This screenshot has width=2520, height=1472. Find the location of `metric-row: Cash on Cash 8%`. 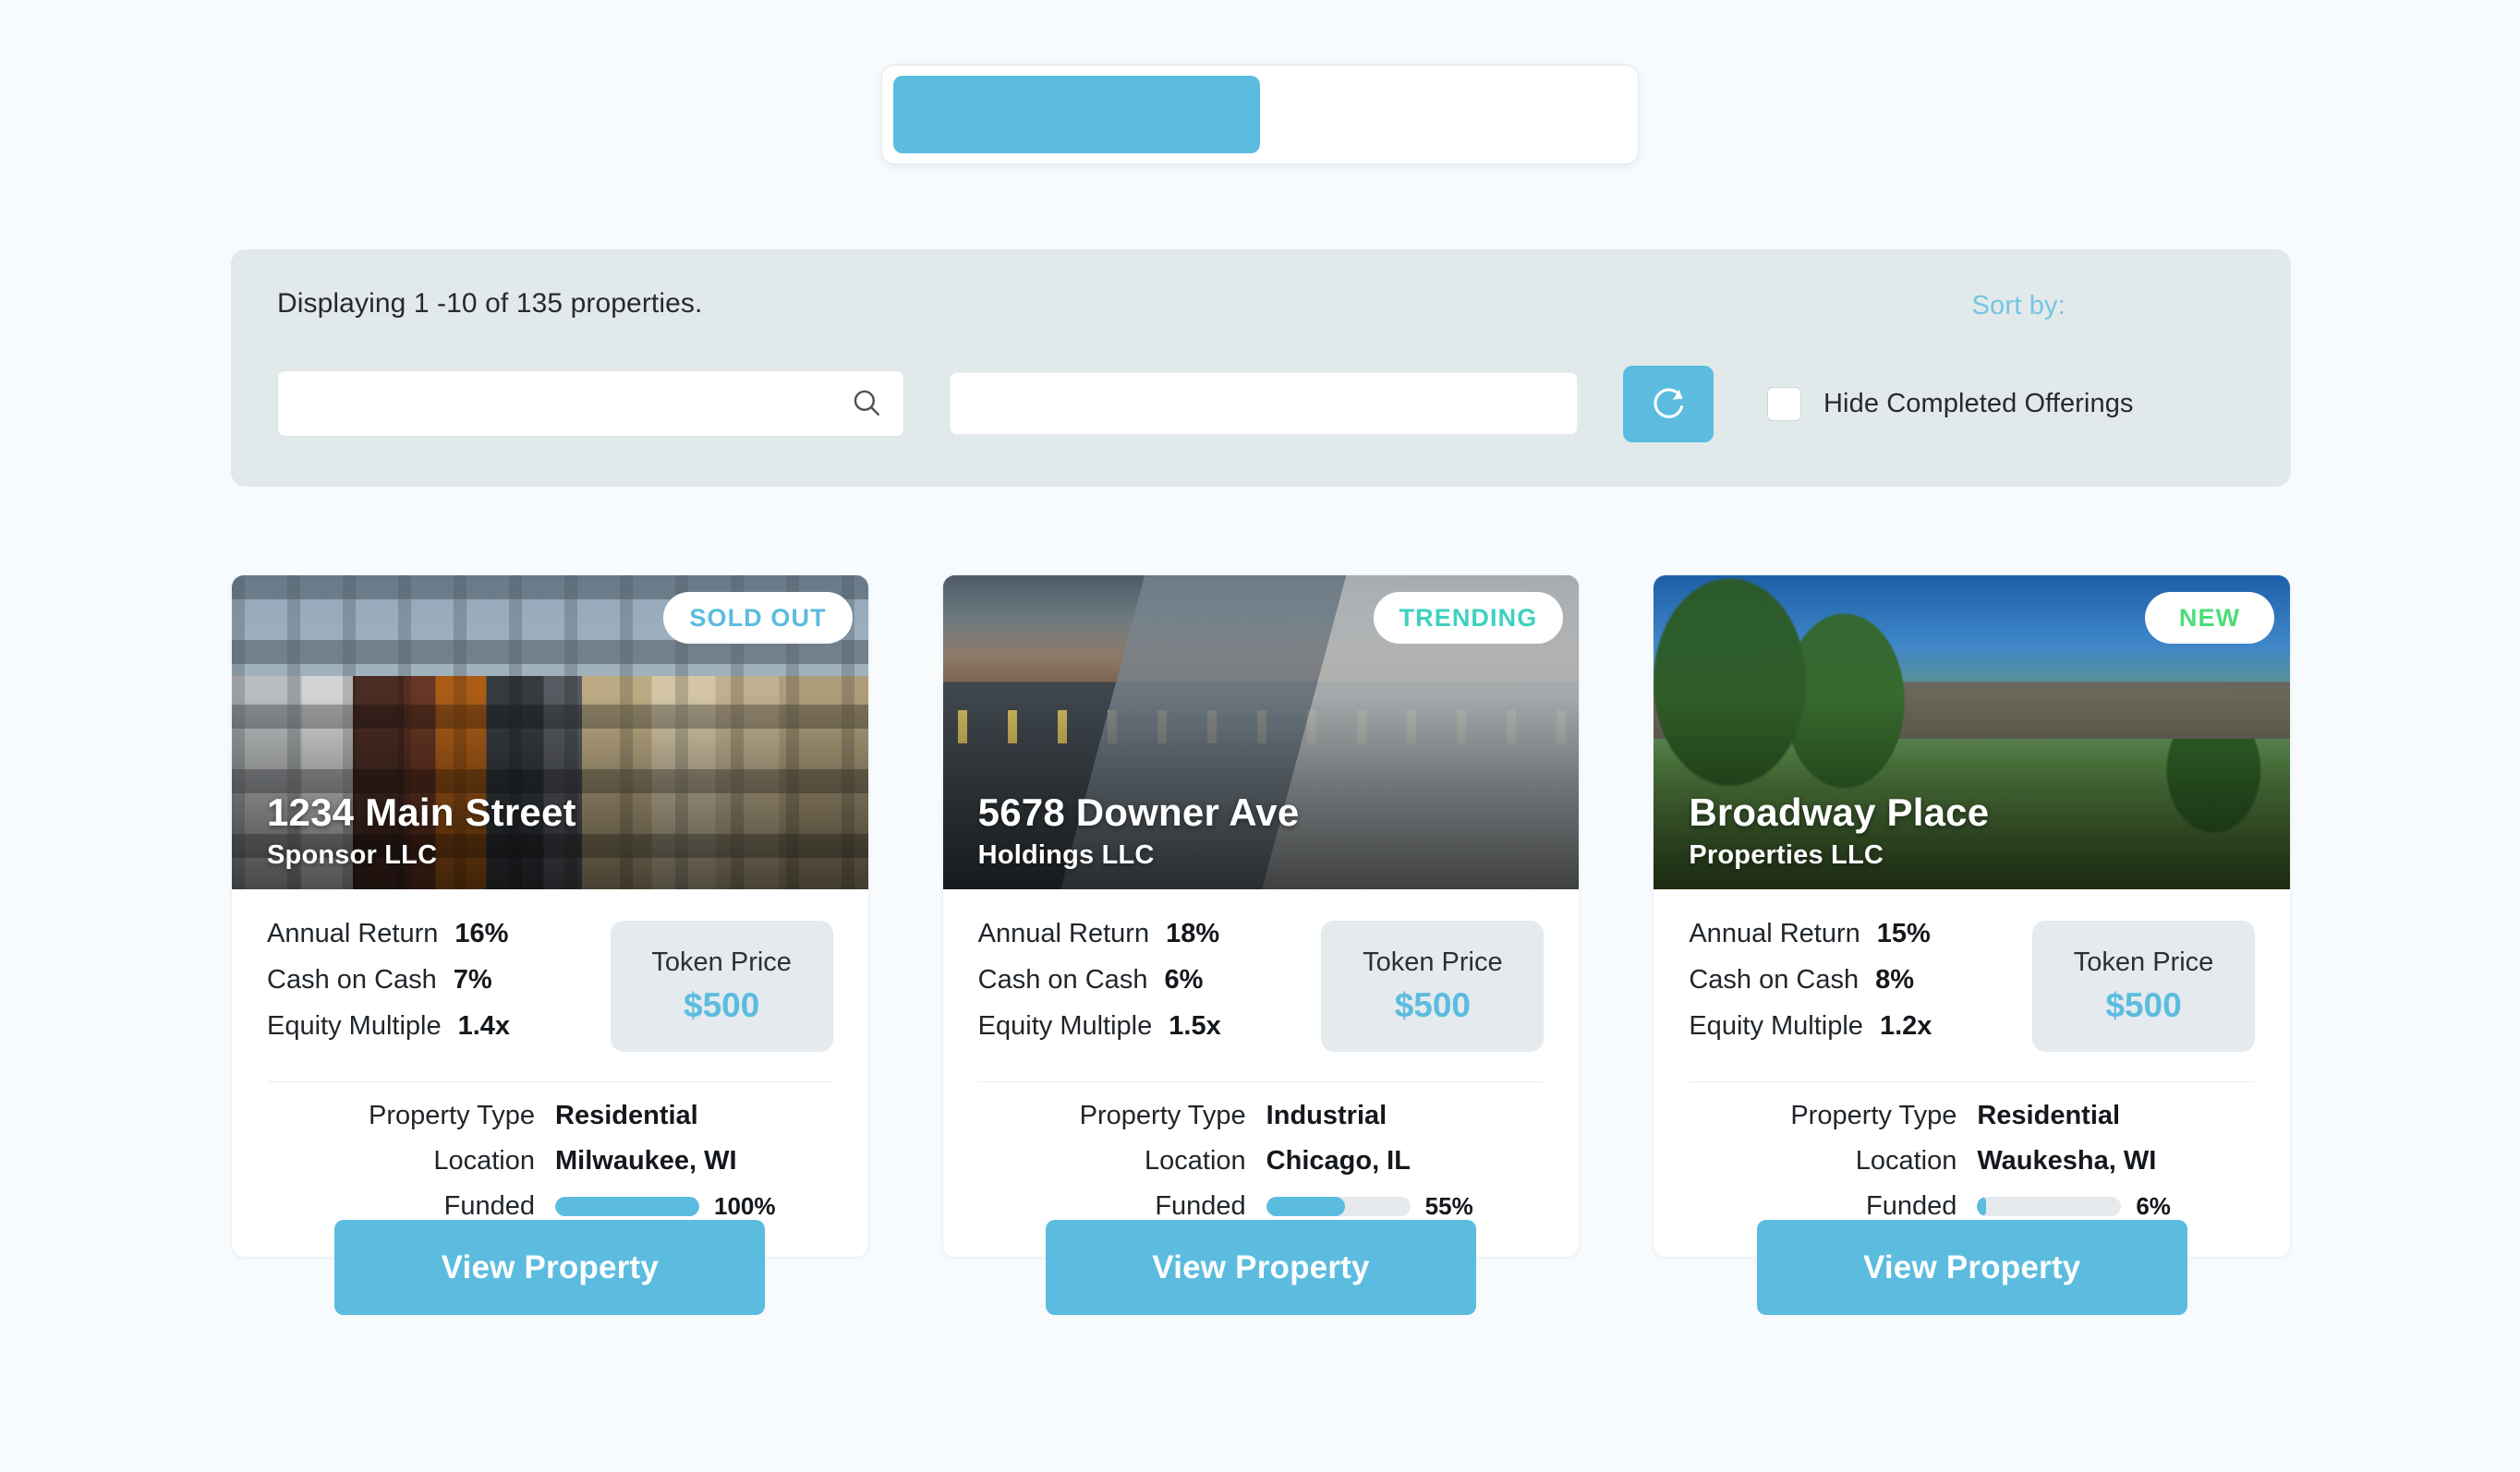

metric-row: Cash on Cash 8% is located at coordinates (1860, 980).